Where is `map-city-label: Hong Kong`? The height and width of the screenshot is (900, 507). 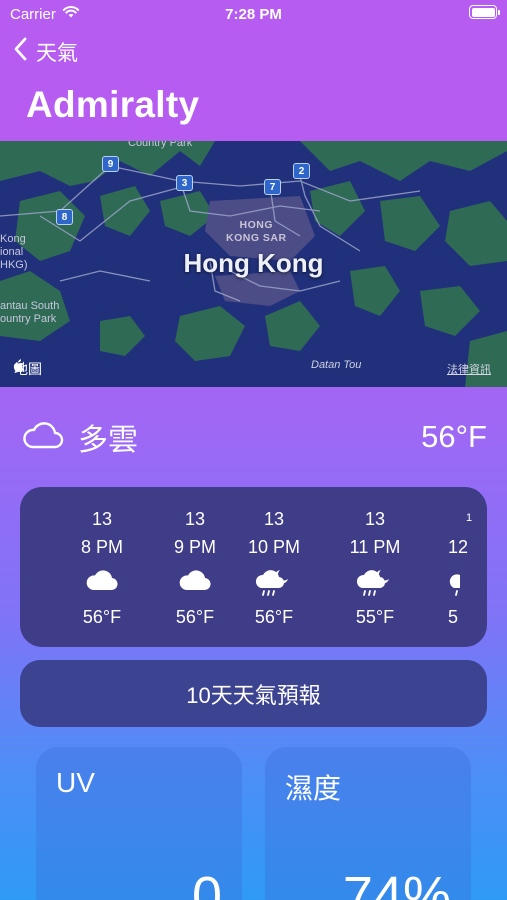
map-city-label: Hong Kong is located at coordinates (253, 263).